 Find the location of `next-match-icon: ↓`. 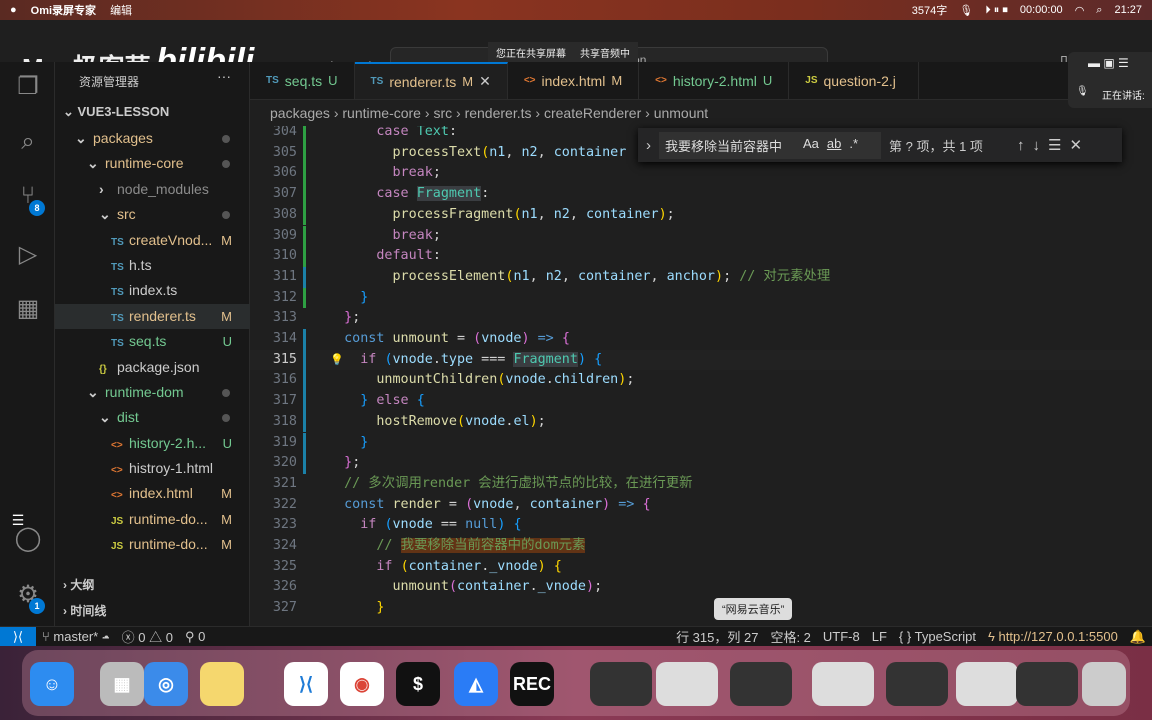

next-match-icon: ↓ is located at coordinates (1037, 145).